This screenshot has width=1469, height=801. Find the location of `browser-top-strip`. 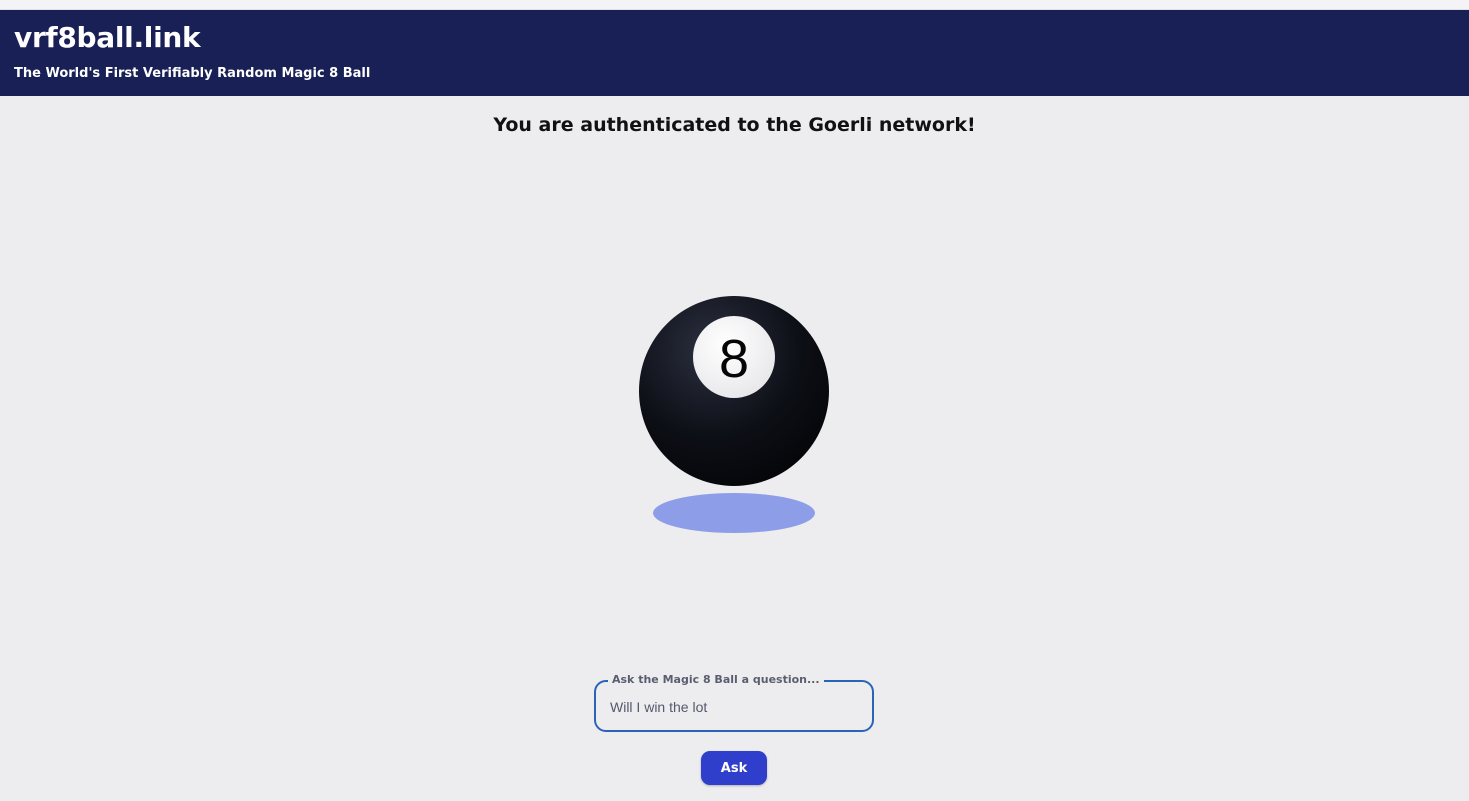

browser-top-strip is located at coordinates (734, 5).